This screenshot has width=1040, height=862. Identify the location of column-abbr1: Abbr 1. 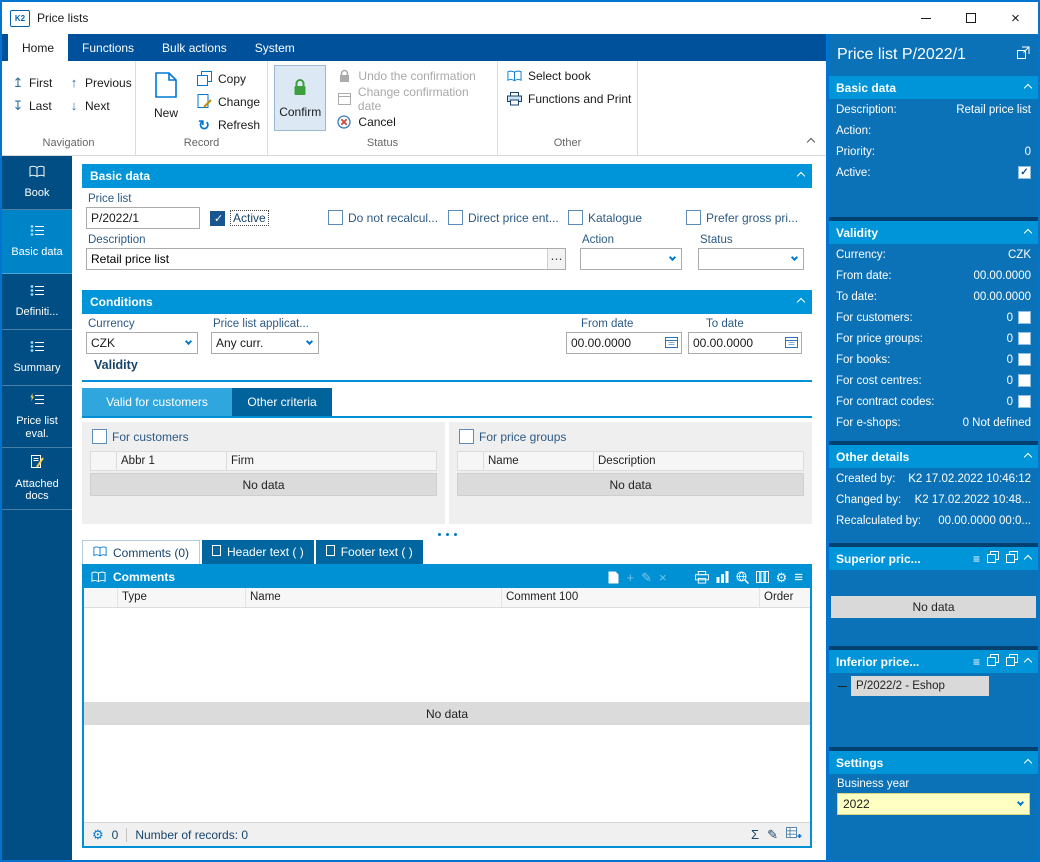
(172, 461).